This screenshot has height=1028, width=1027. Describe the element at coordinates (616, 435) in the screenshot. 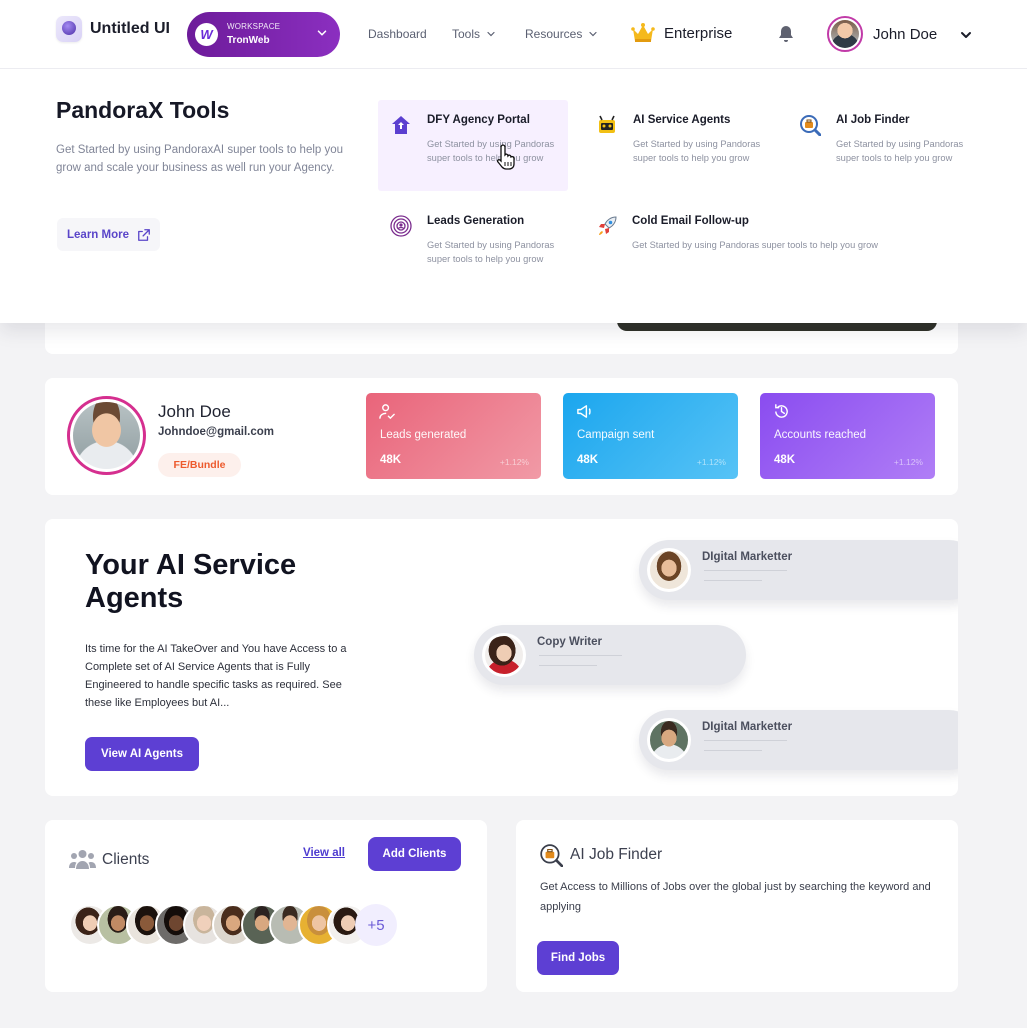

I see `stat-label: Campaign sent` at that location.